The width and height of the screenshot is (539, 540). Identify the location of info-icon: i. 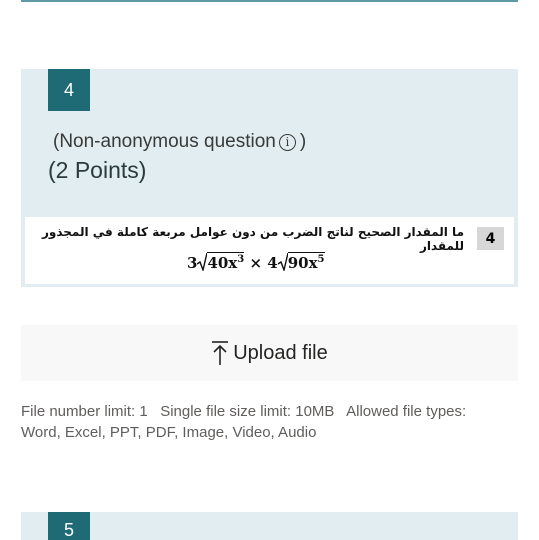
(287, 142).